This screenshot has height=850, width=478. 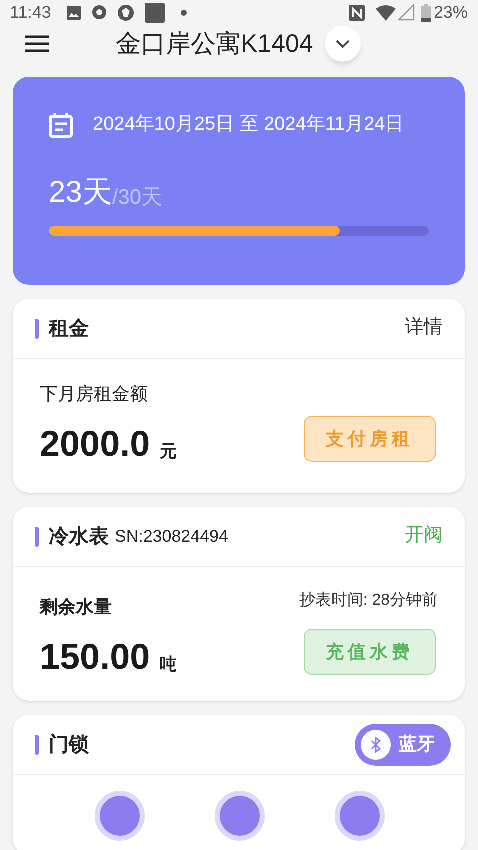 What do you see at coordinates (155, 12) in the screenshot?
I see `square-icon` at bounding box center [155, 12].